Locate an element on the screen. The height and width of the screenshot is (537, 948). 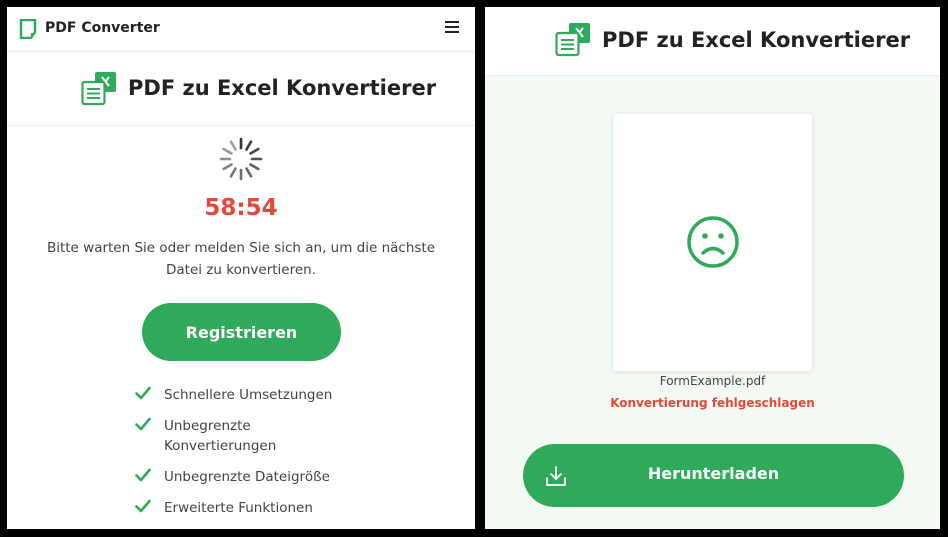
file-name: FormExample.pdf is located at coordinates (712, 381).